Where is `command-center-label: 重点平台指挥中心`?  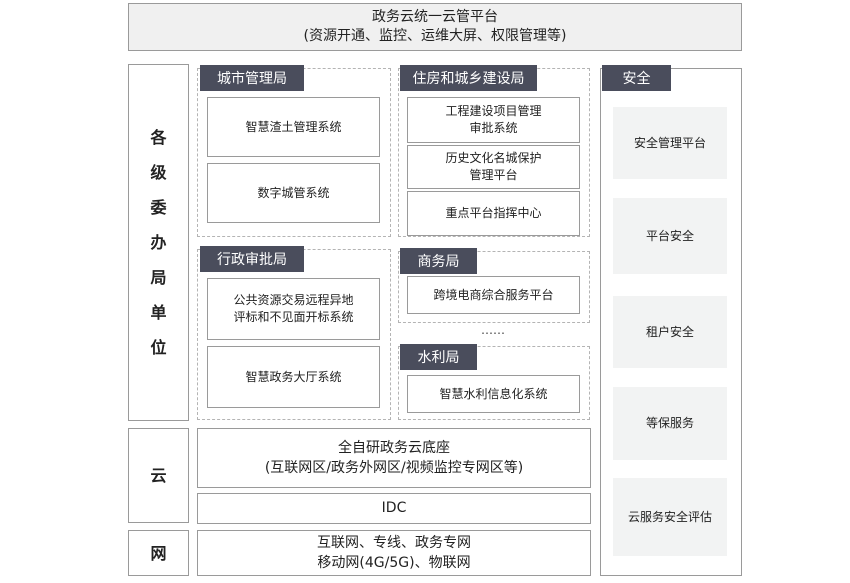 command-center-label: 重点平台指挥中心 is located at coordinates (493, 213).